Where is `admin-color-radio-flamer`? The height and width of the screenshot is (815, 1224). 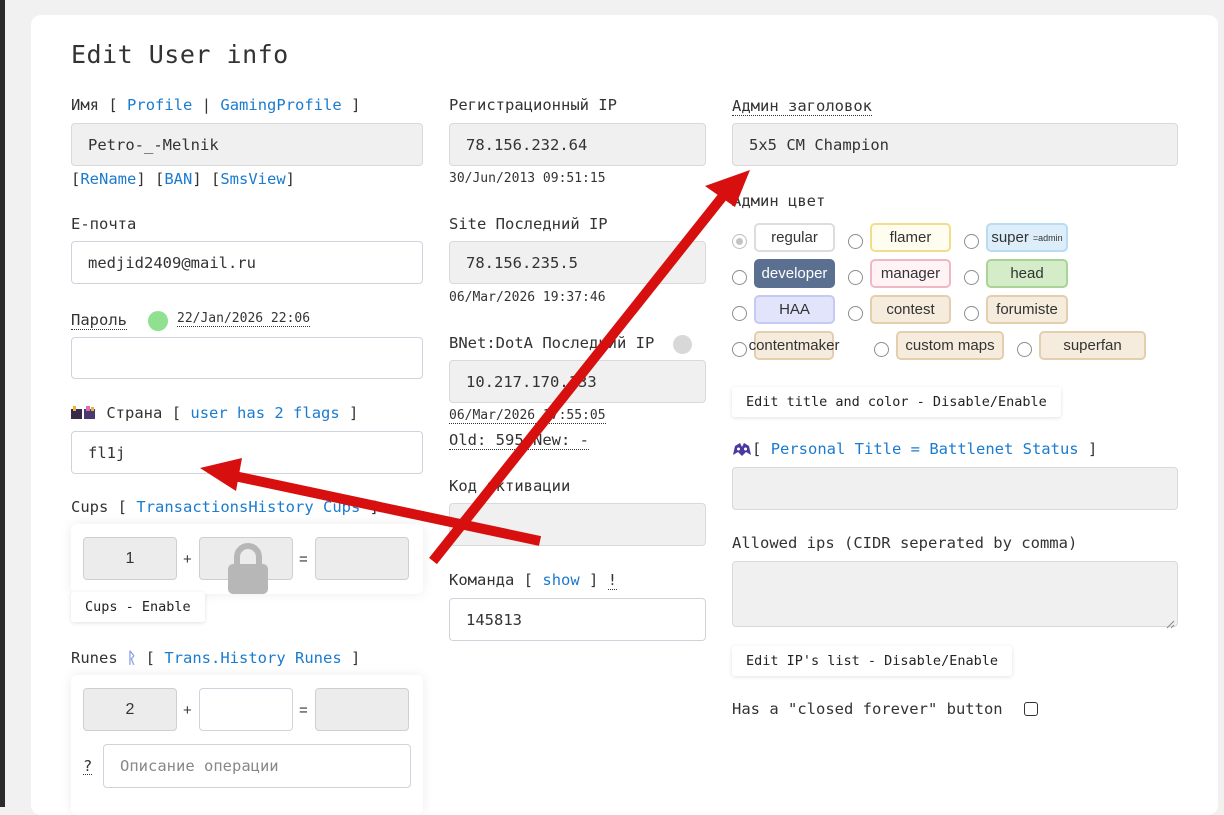
admin-color-radio-flamer is located at coordinates (855, 241).